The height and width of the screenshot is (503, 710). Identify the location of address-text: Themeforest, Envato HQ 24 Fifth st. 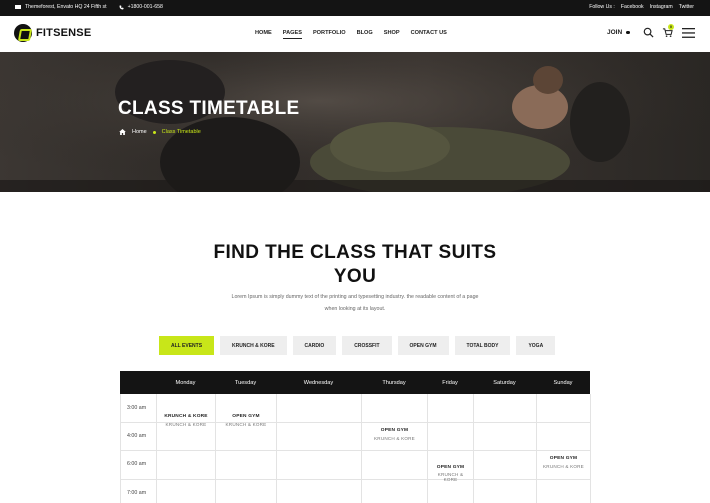
(66, 7).